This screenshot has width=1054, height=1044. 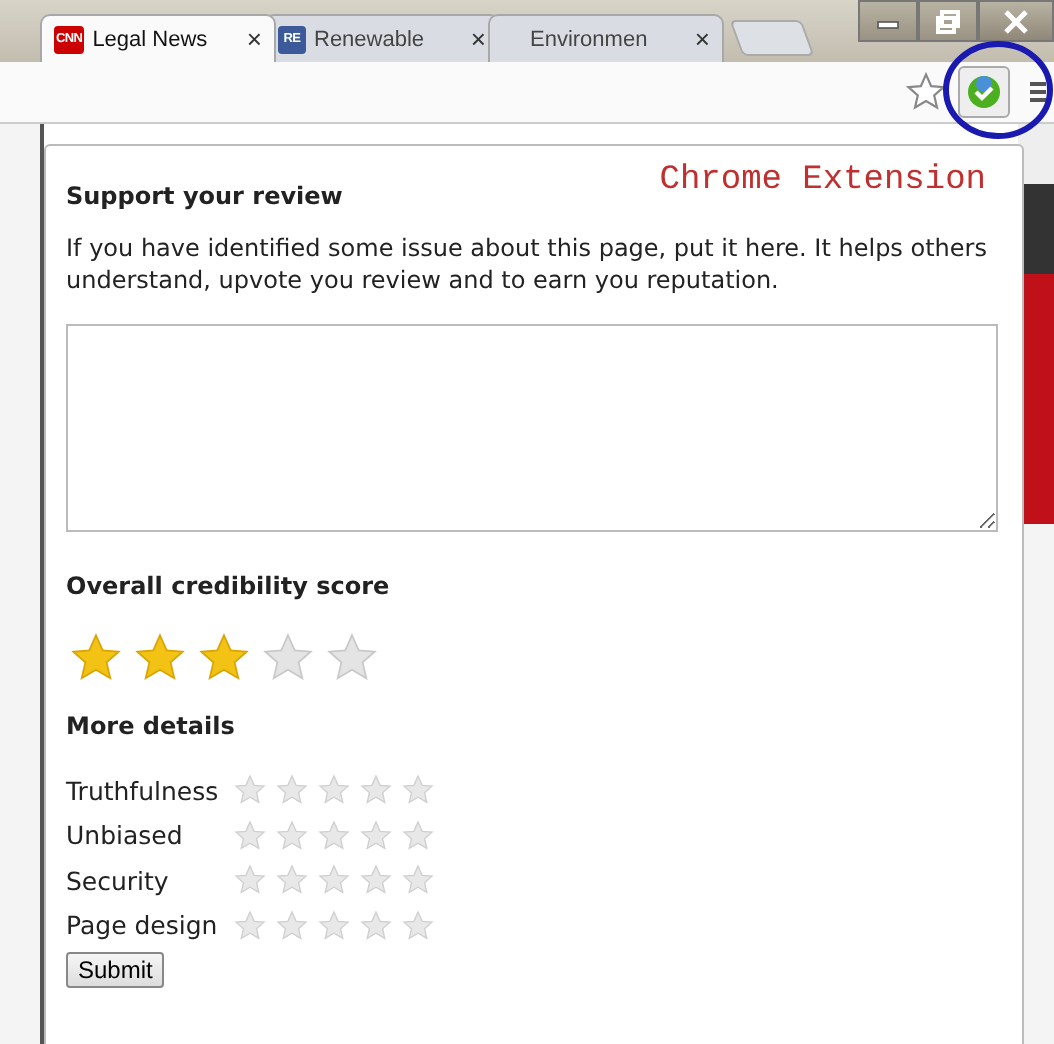 What do you see at coordinates (125, 835) in the screenshot?
I see `criterion-label: Unbiased` at bounding box center [125, 835].